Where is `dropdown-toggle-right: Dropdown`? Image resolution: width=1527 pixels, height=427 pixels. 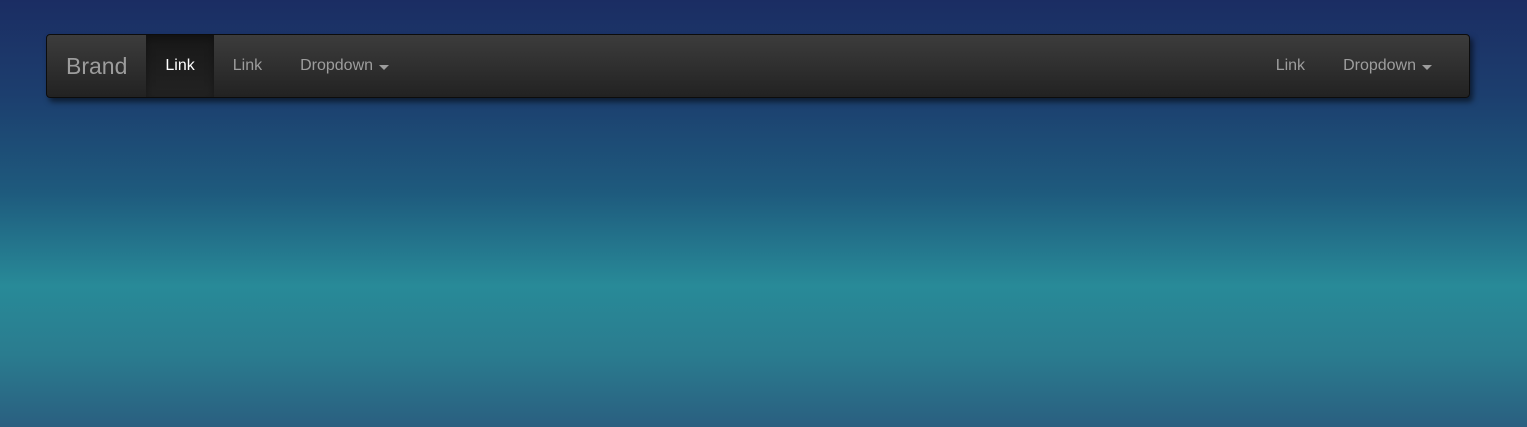
dropdown-toggle-right: Dropdown is located at coordinates (1387, 66).